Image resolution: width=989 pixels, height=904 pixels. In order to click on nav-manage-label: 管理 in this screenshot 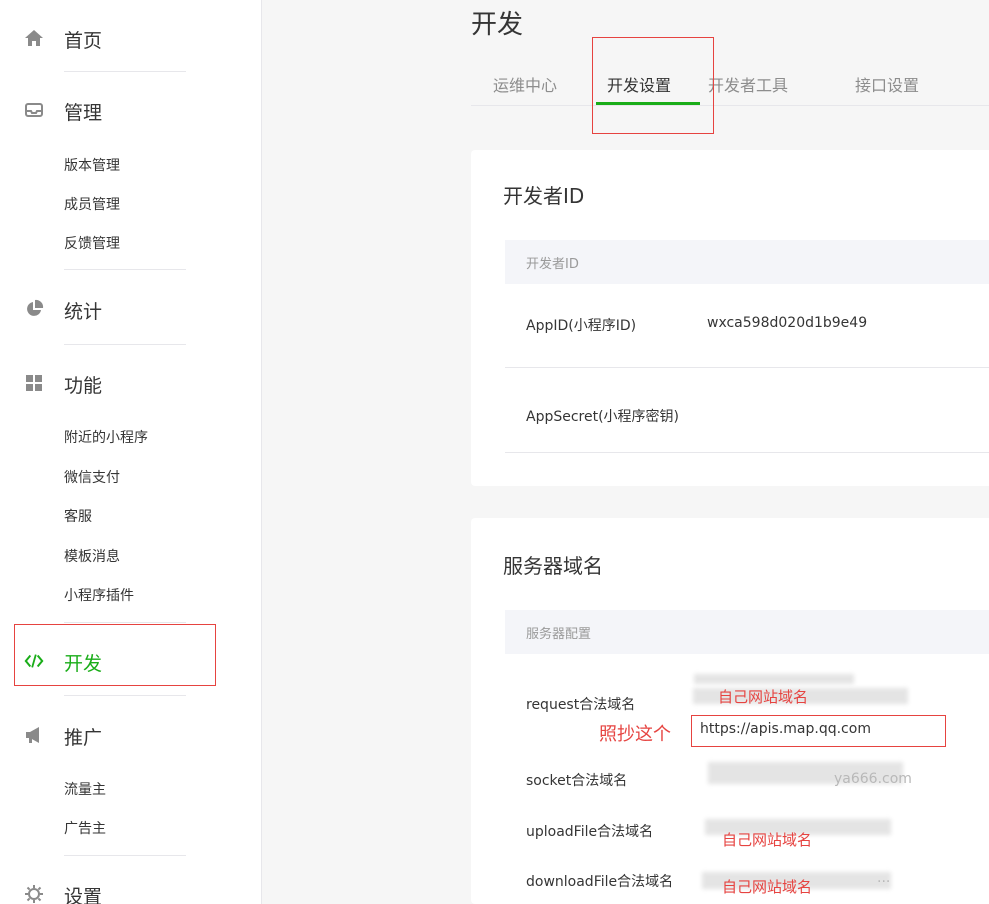, I will do `click(83, 113)`.